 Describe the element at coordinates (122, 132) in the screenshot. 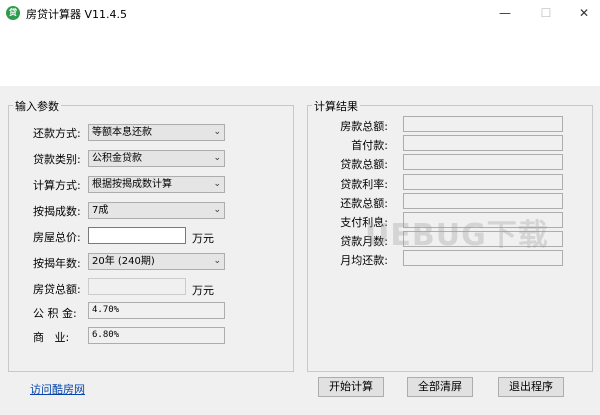

I see `repayment-method-value: 等额本息还款` at that location.